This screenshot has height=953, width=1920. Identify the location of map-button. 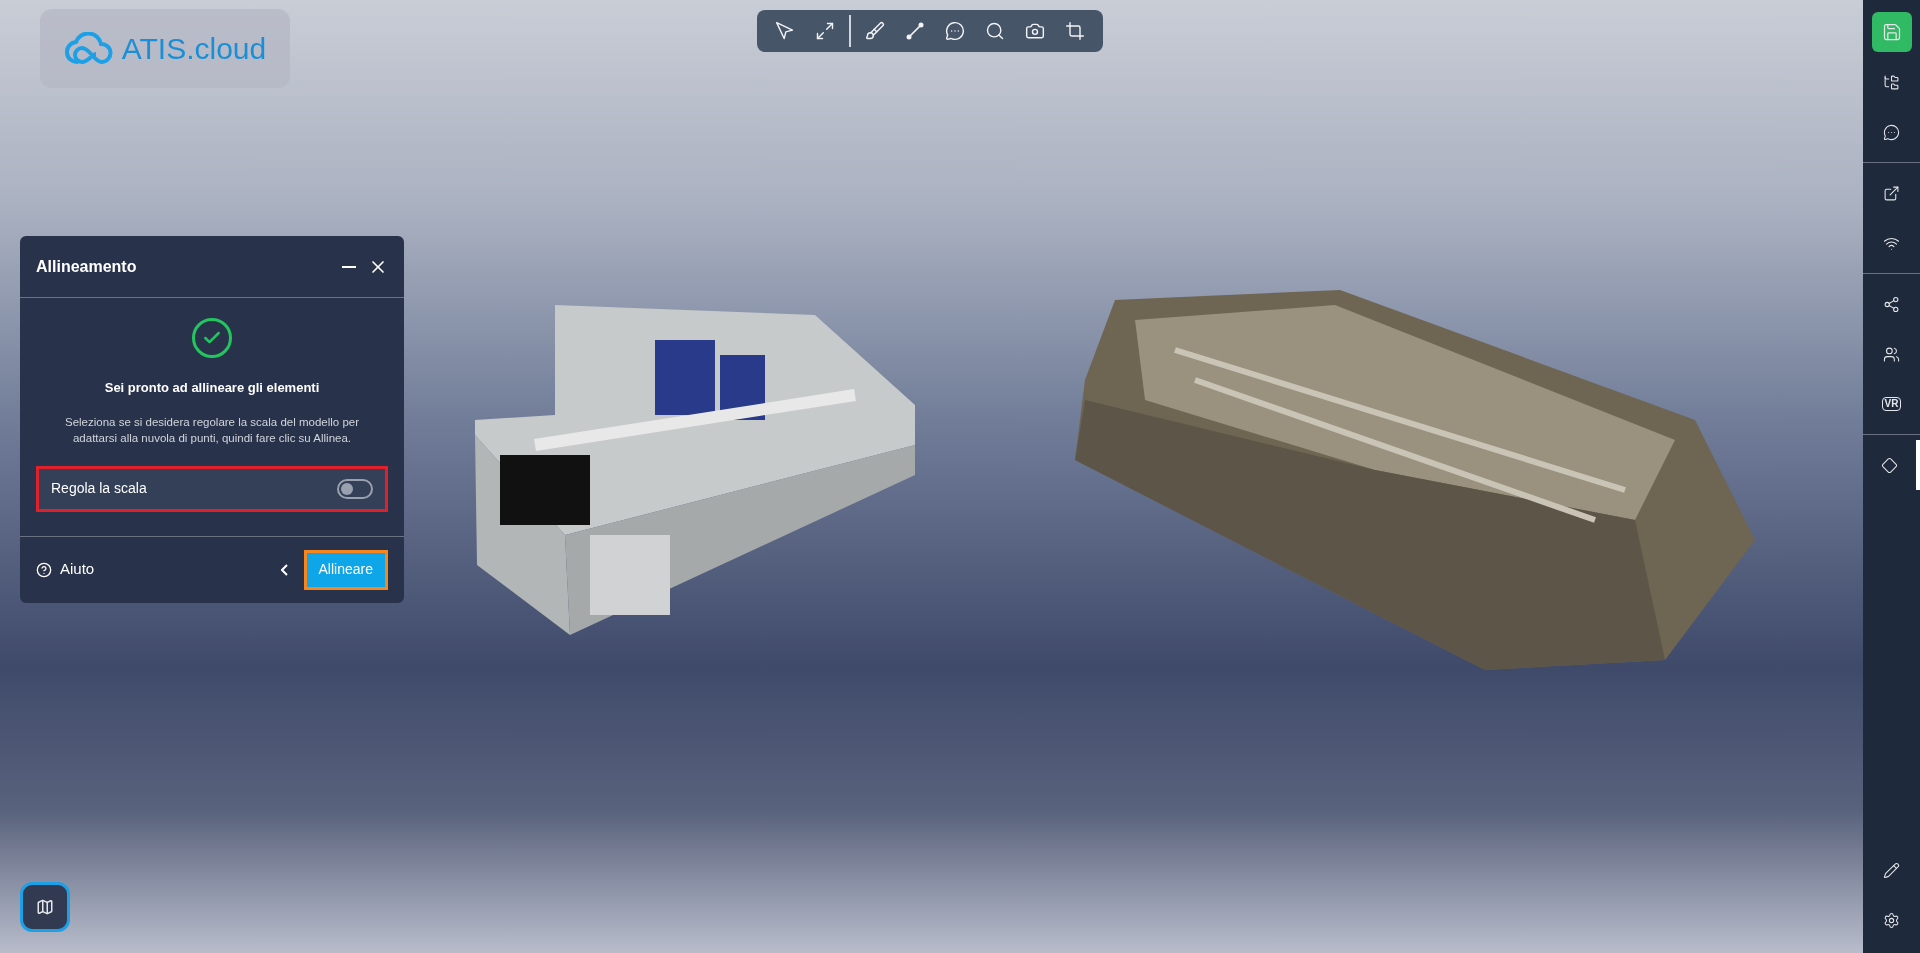
(45, 907).